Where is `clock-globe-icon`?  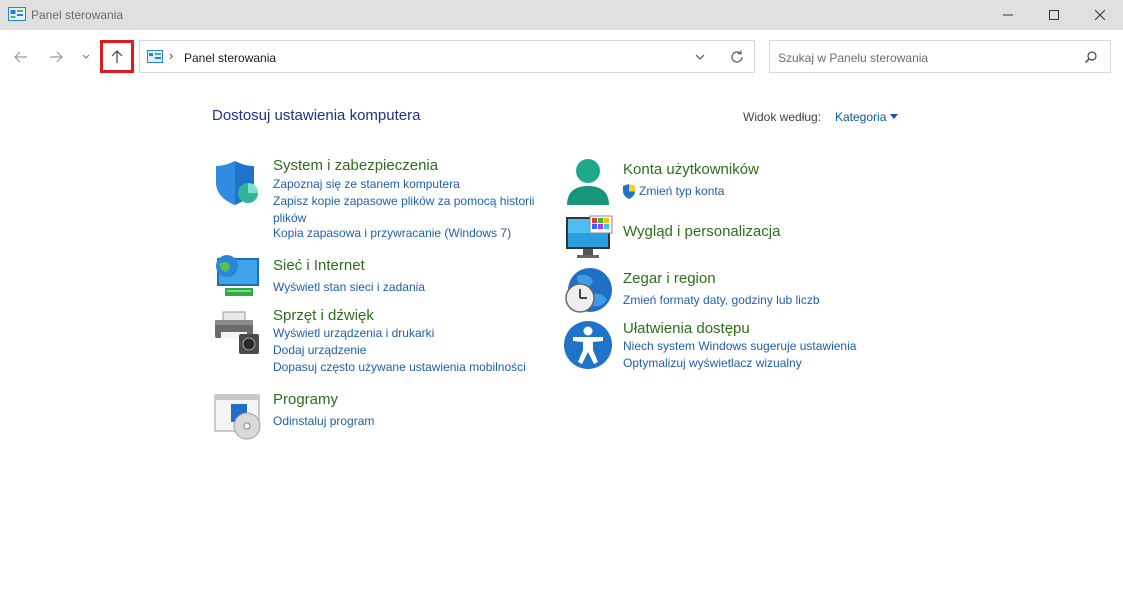 clock-globe-icon is located at coordinates (588, 291).